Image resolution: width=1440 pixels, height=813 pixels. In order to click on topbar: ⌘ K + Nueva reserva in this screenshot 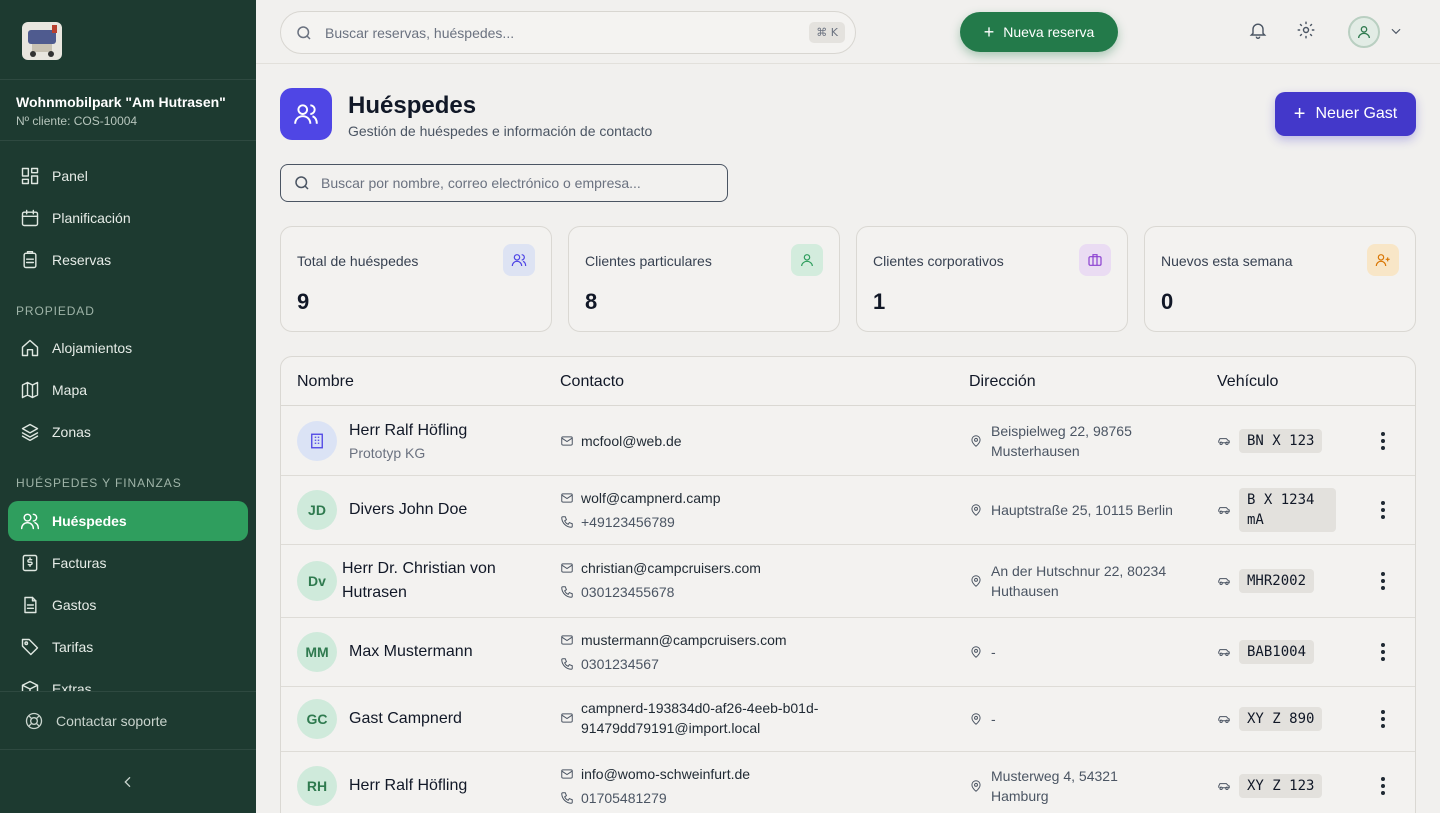, I will do `click(848, 32)`.